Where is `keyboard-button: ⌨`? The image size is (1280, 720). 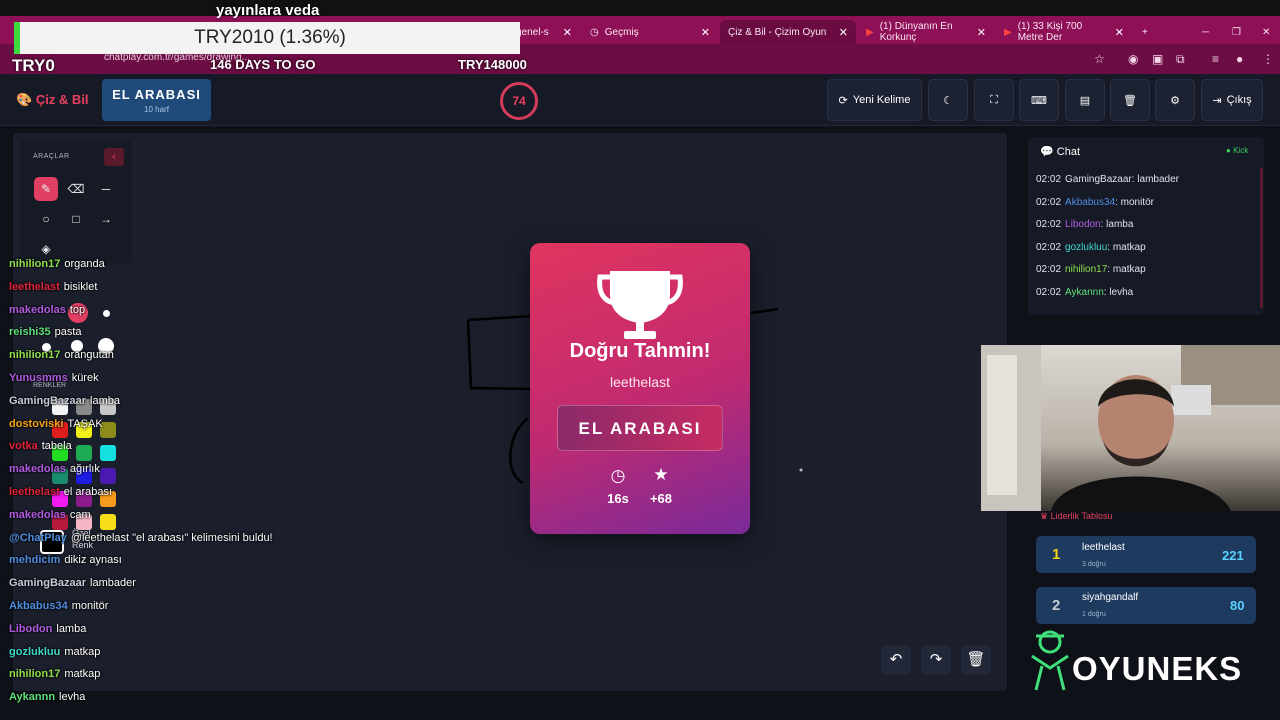
keyboard-button: ⌨ is located at coordinates (1039, 100).